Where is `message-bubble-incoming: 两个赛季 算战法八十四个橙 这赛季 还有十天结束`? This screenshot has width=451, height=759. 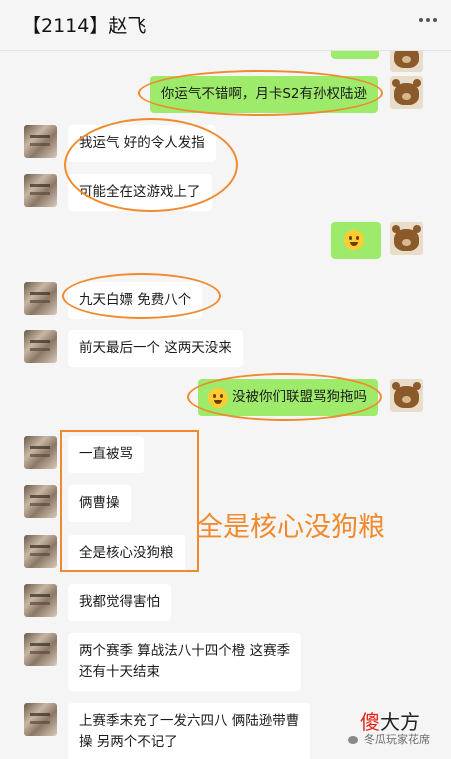
message-bubble-incoming: 两个赛季 算战法八十四个橙 这赛季 还有十天结束 is located at coordinates (185, 662).